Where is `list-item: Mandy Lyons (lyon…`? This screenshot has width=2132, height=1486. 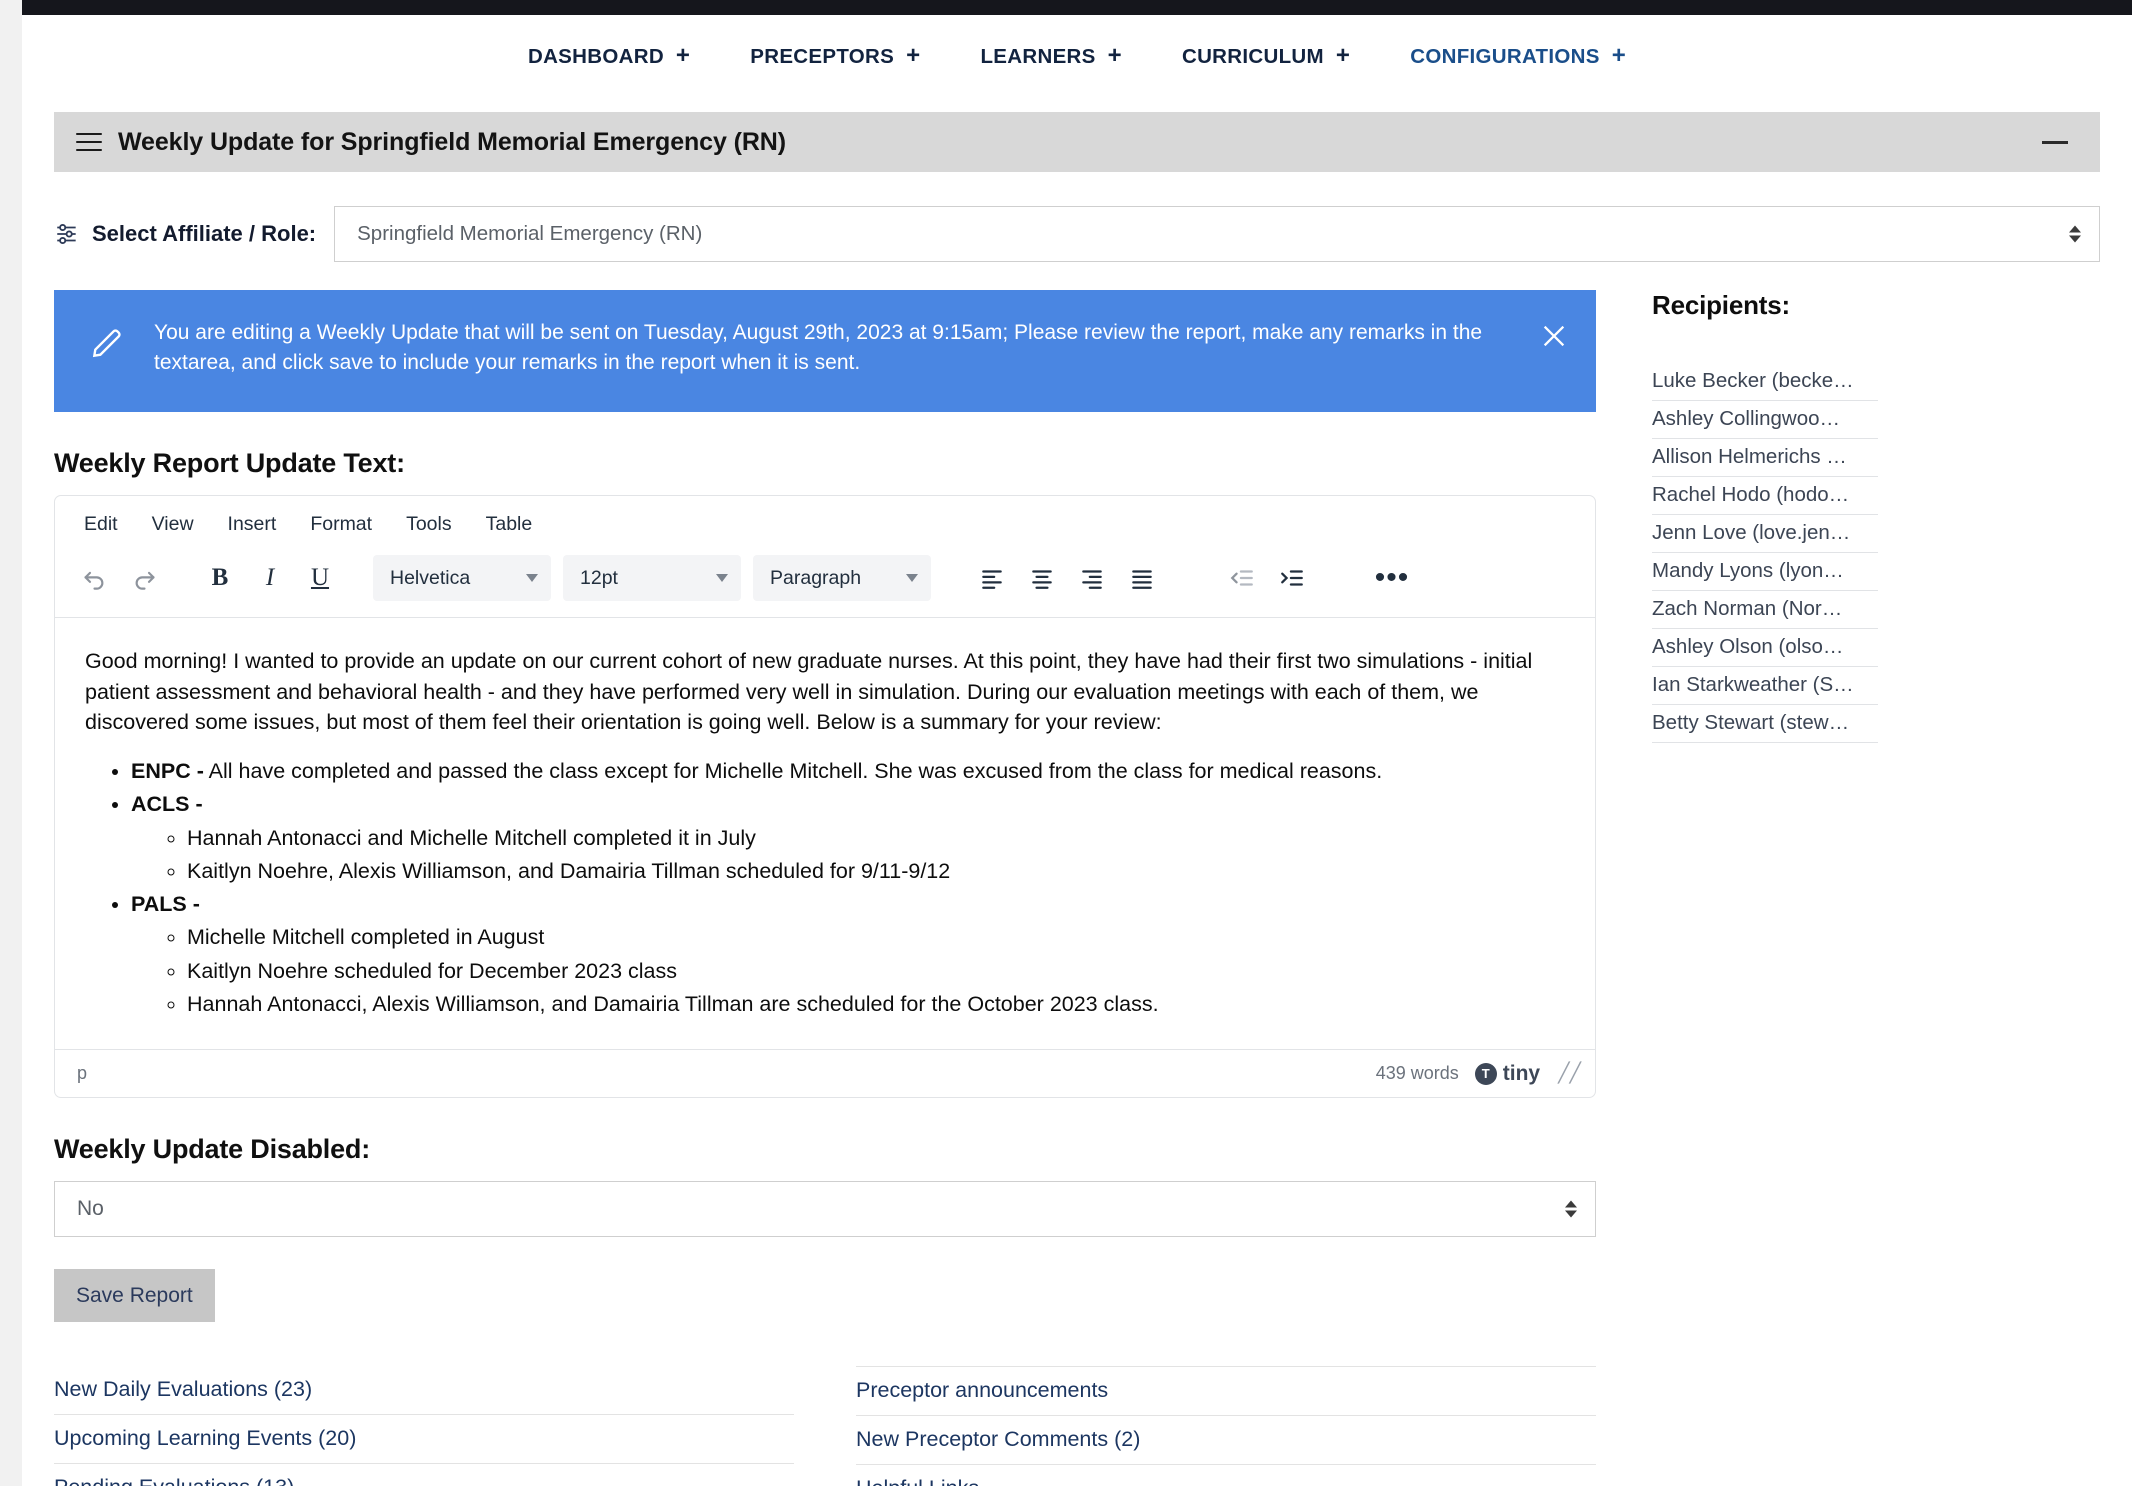
list-item: Mandy Lyons (lyon… is located at coordinates (1765, 572).